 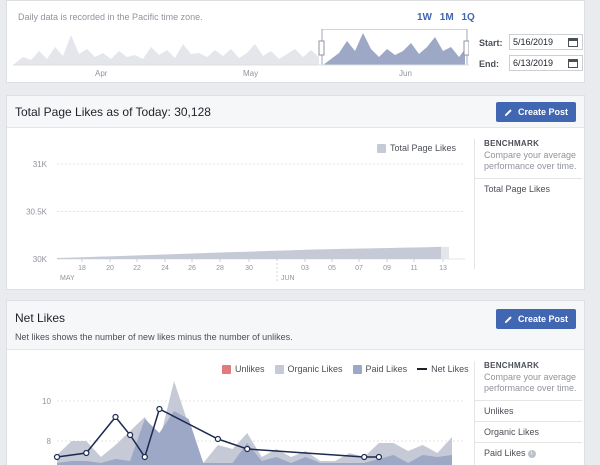 I want to click on start-date-label: Start:, so click(x=491, y=43).